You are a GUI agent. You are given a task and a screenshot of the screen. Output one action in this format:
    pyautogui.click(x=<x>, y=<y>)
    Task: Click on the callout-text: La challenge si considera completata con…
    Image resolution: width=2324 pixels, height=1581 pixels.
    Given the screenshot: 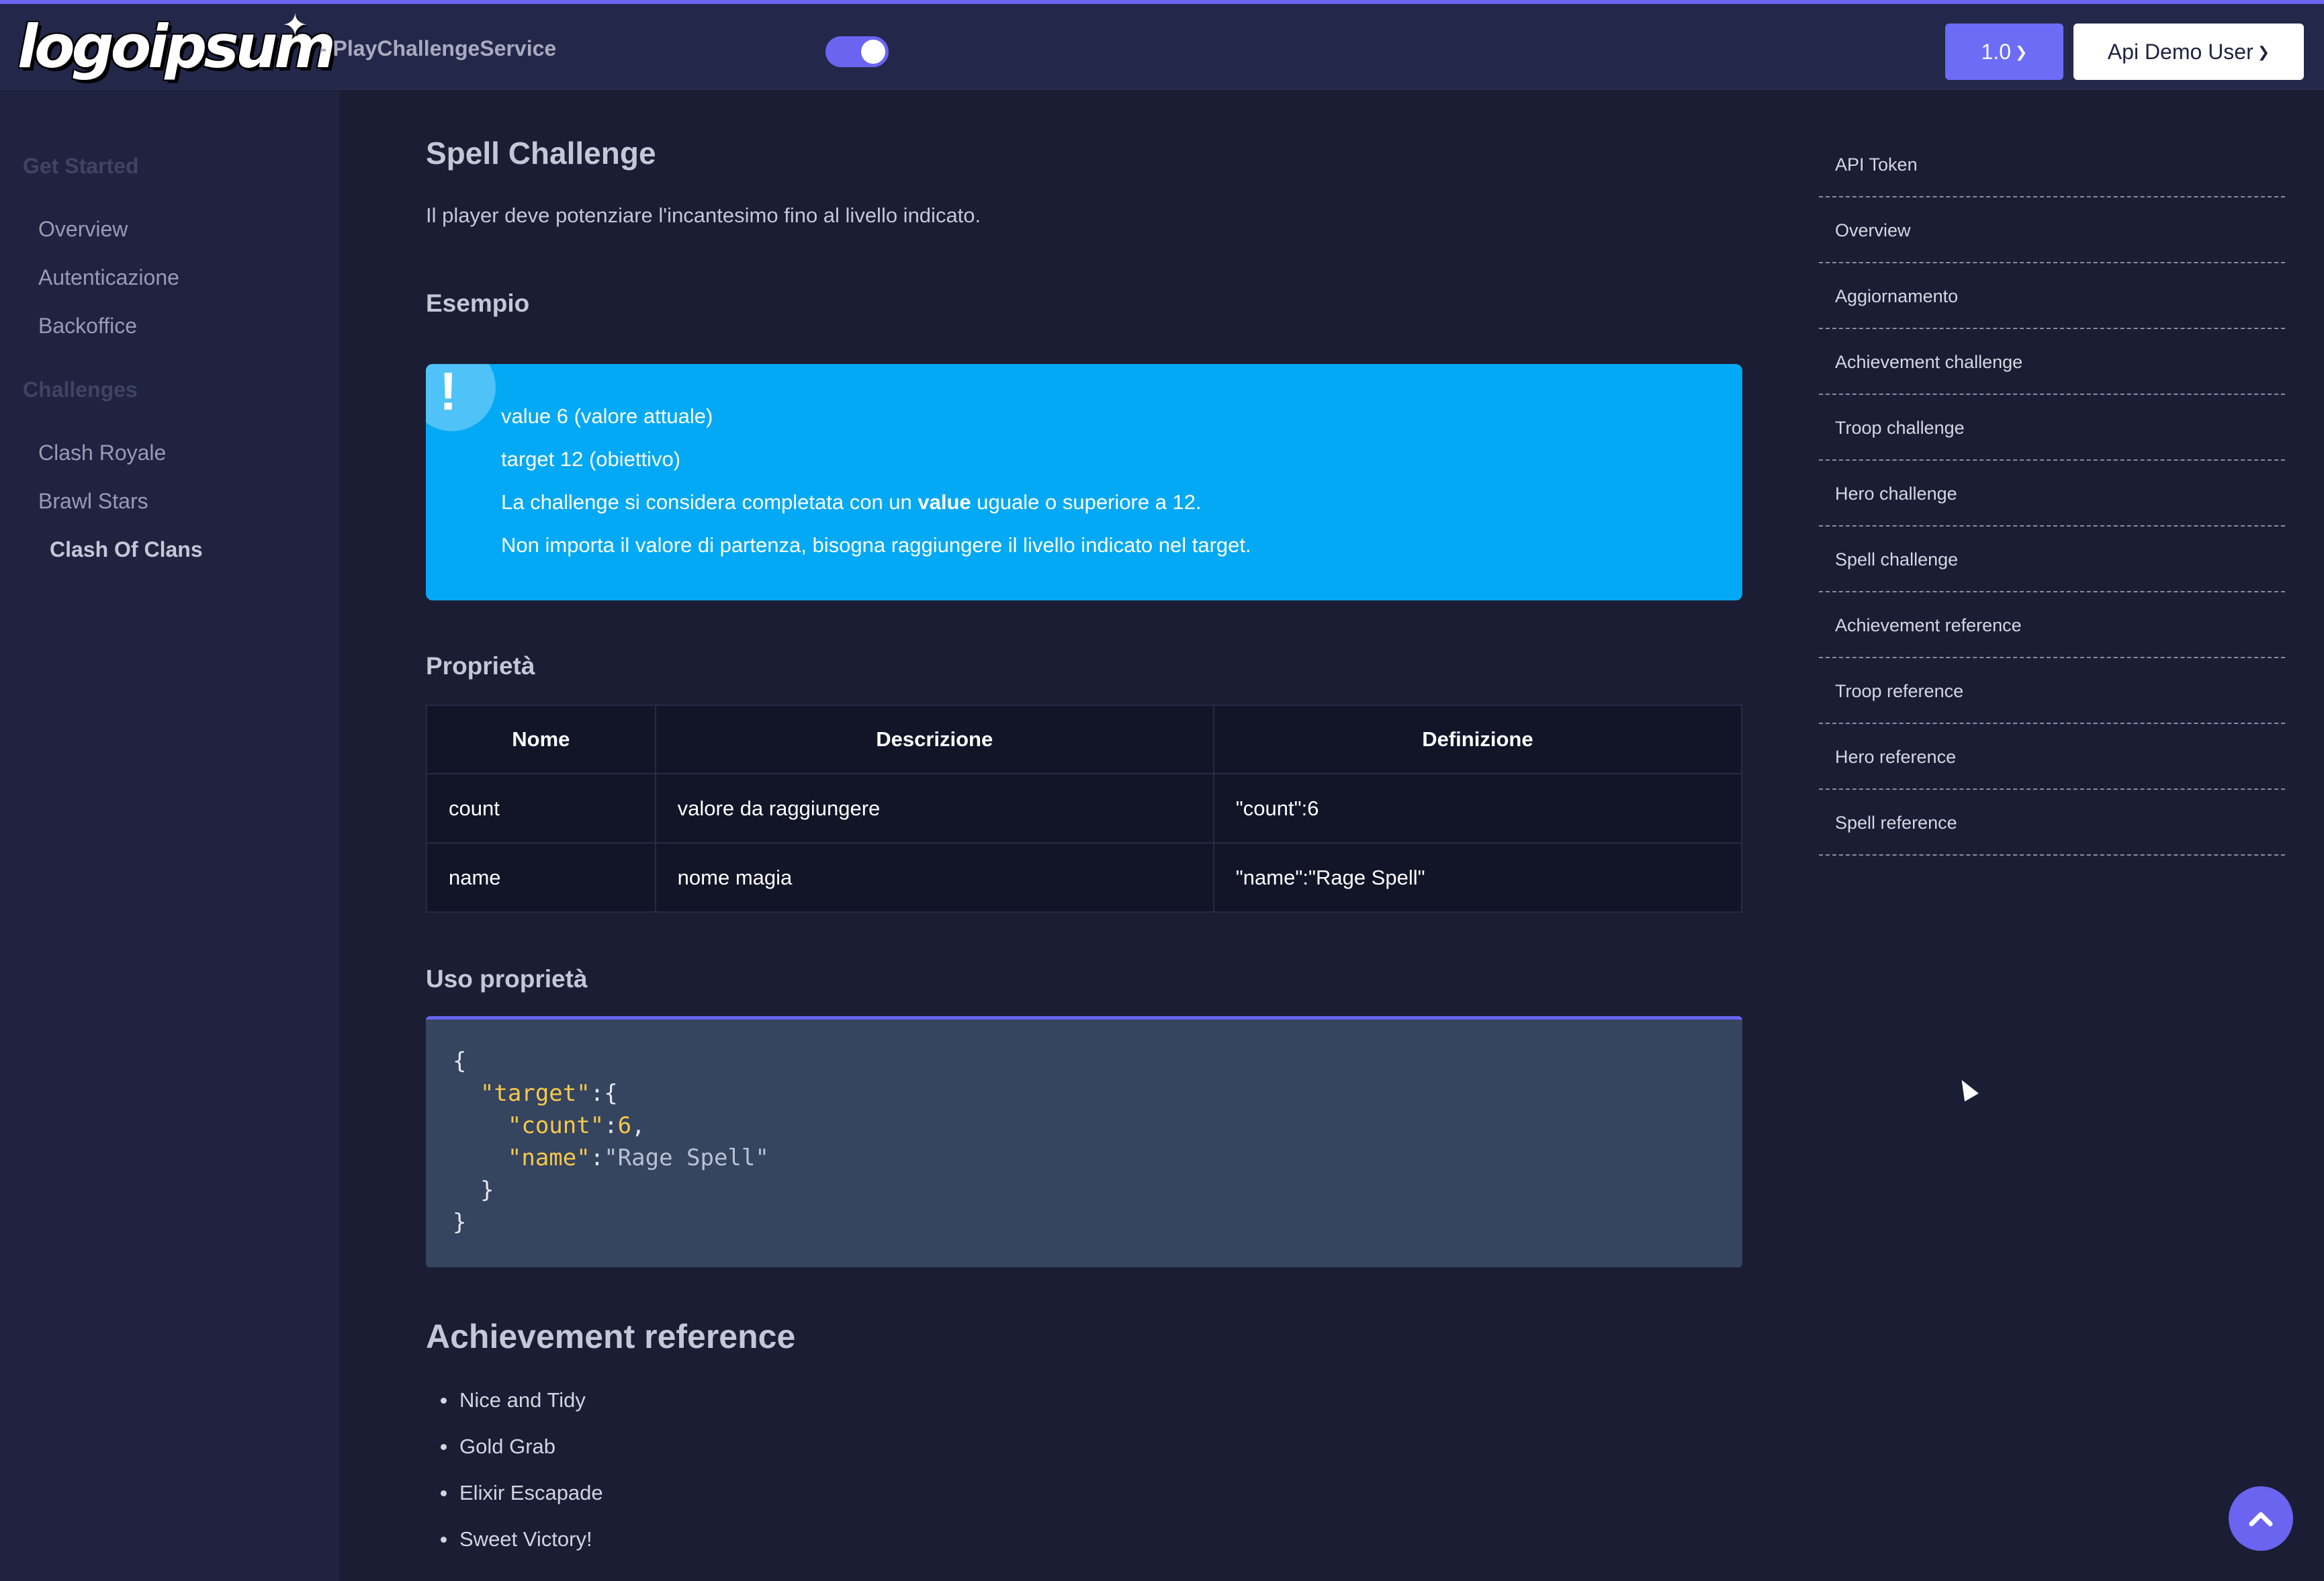 What is the action you would take?
    pyautogui.click(x=709, y=502)
    